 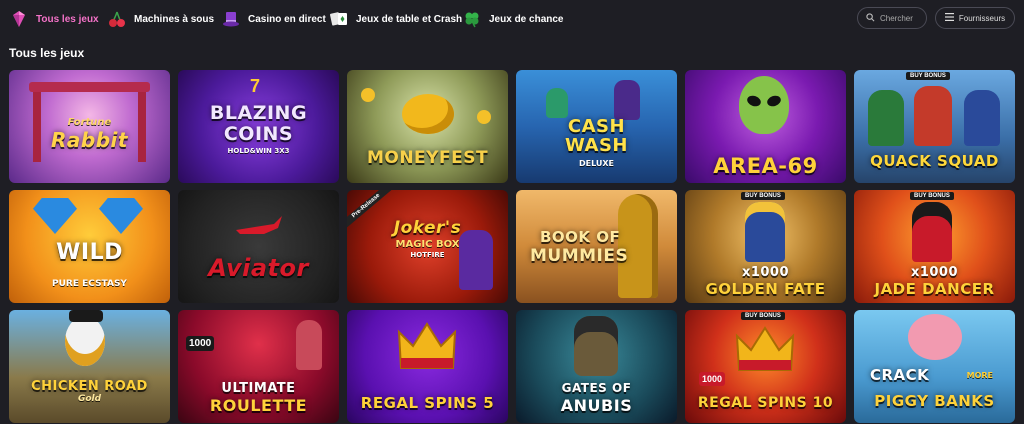 I want to click on game-tile-moneyfest: MONEYFEST, so click(x=427, y=126).